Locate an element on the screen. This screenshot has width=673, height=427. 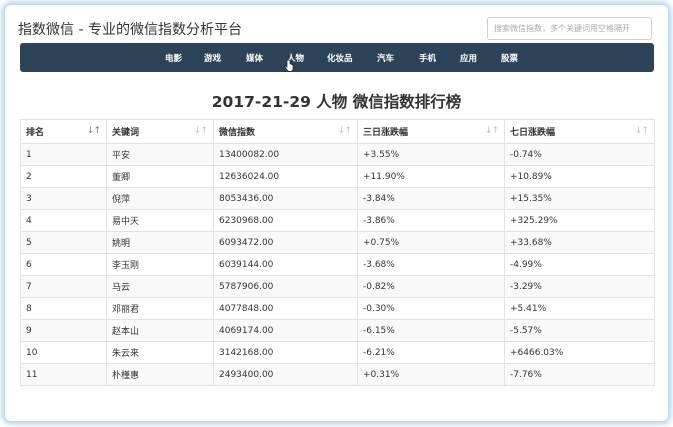
table-header-row: 排名 ↓↑ 关键词 ↓↑ 微信指数 ↓↑ 三日涨跌幅 ↓↑ 七日涨跌幅 ↓↑ is located at coordinates (337, 131).